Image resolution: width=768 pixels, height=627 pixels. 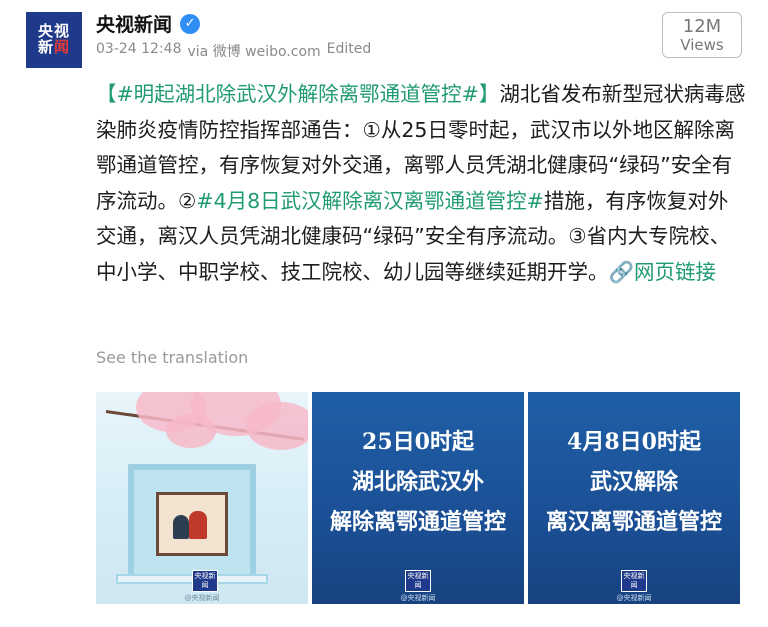 What do you see at coordinates (172, 357) in the screenshot?
I see `see-translation-link: See the translation` at bounding box center [172, 357].